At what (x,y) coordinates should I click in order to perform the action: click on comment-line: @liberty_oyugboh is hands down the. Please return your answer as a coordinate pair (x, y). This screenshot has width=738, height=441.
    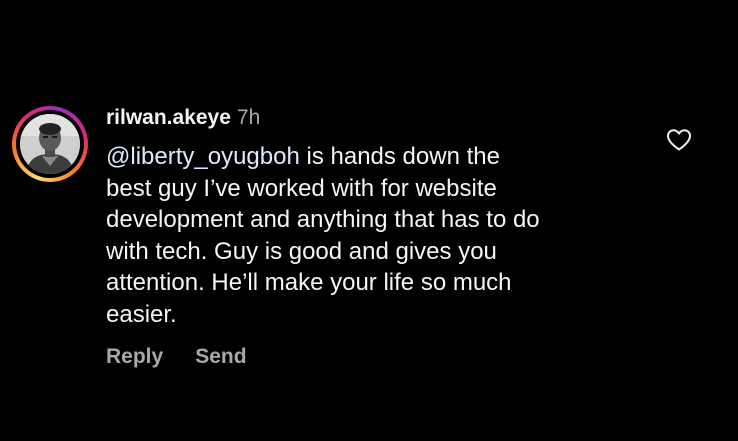
    Looking at the image, I should click on (376, 157).